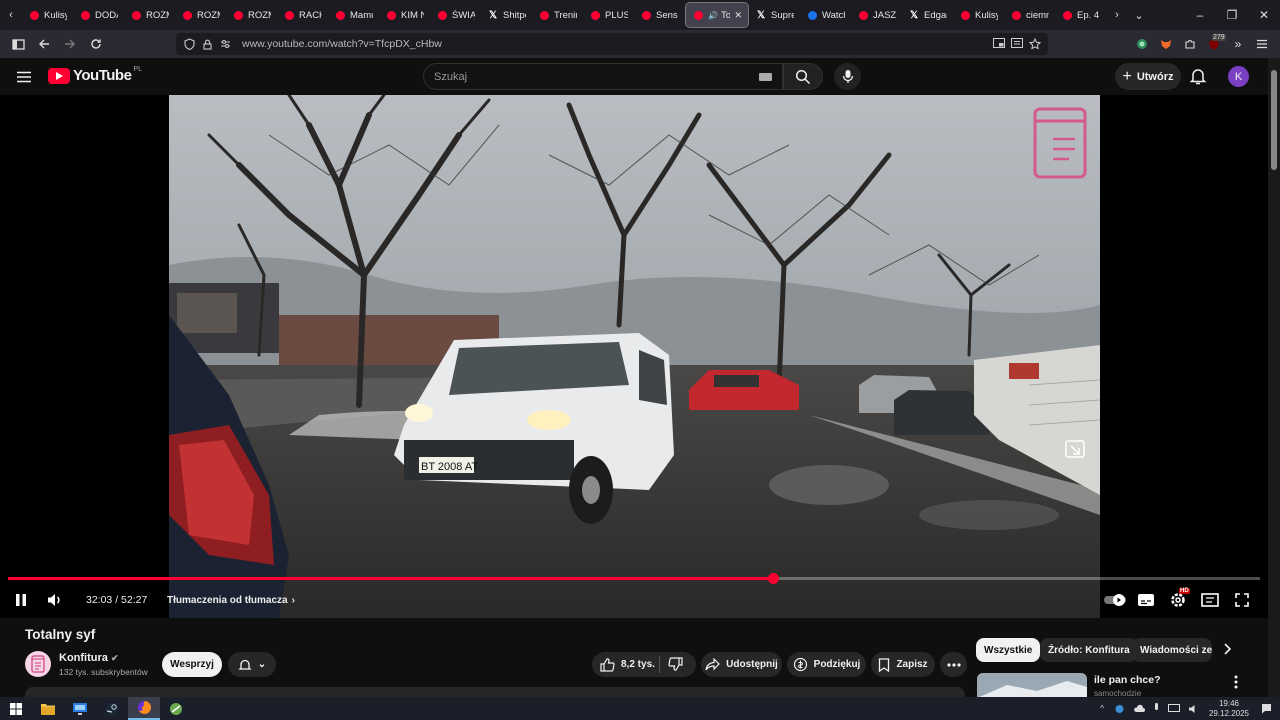 Image resolution: width=1280 pixels, height=720 pixels. What do you see at coordinates (44, 44) in the screenshot?
I see `back-icon` at bounding box center [44, 44].